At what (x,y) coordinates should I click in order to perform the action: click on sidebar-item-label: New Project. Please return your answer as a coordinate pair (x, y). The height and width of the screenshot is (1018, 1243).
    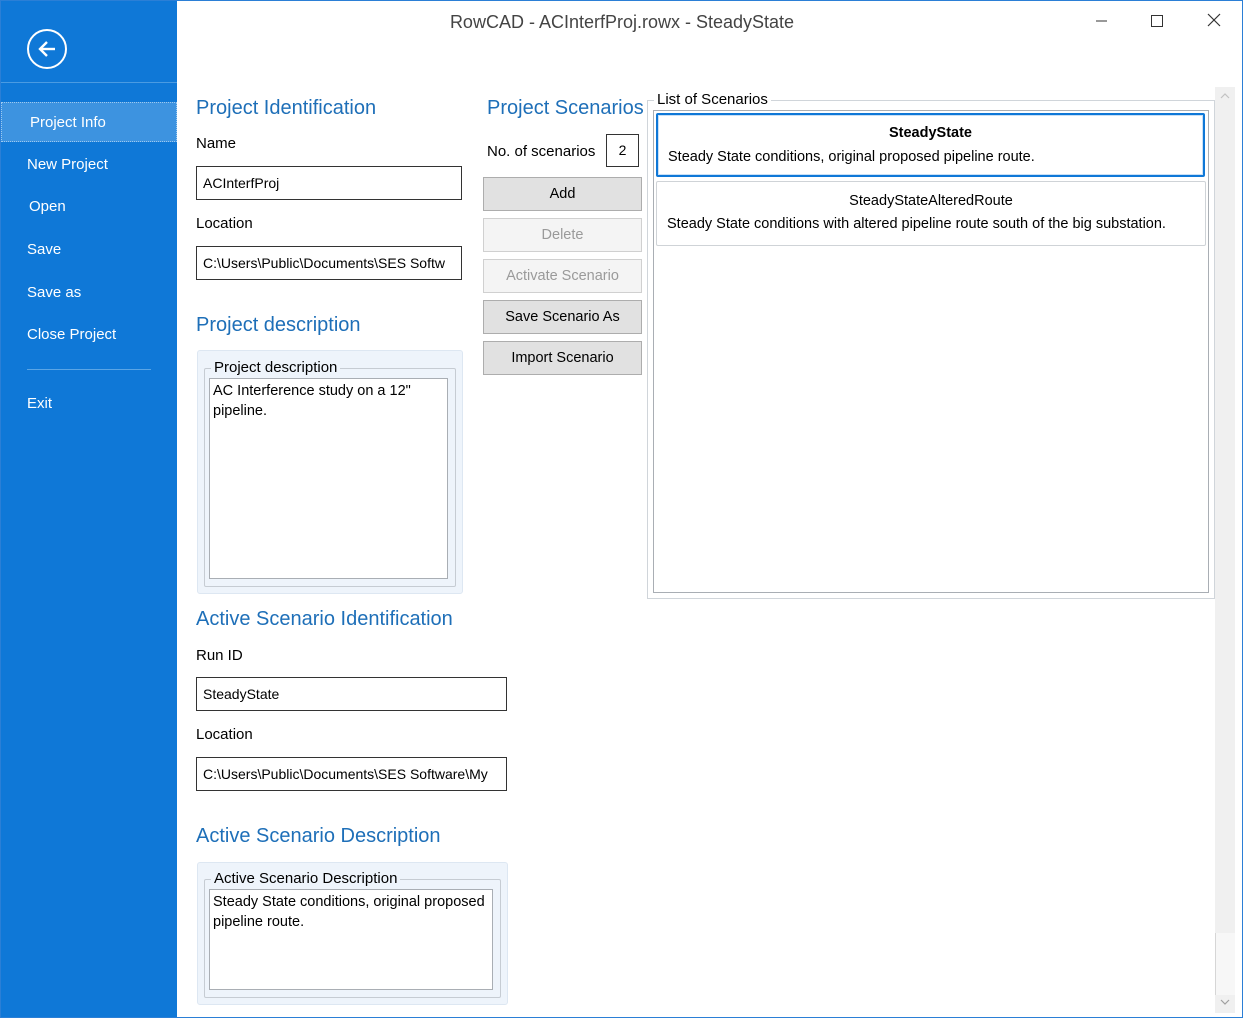
    Looking at the image, I should click on (67, 164).